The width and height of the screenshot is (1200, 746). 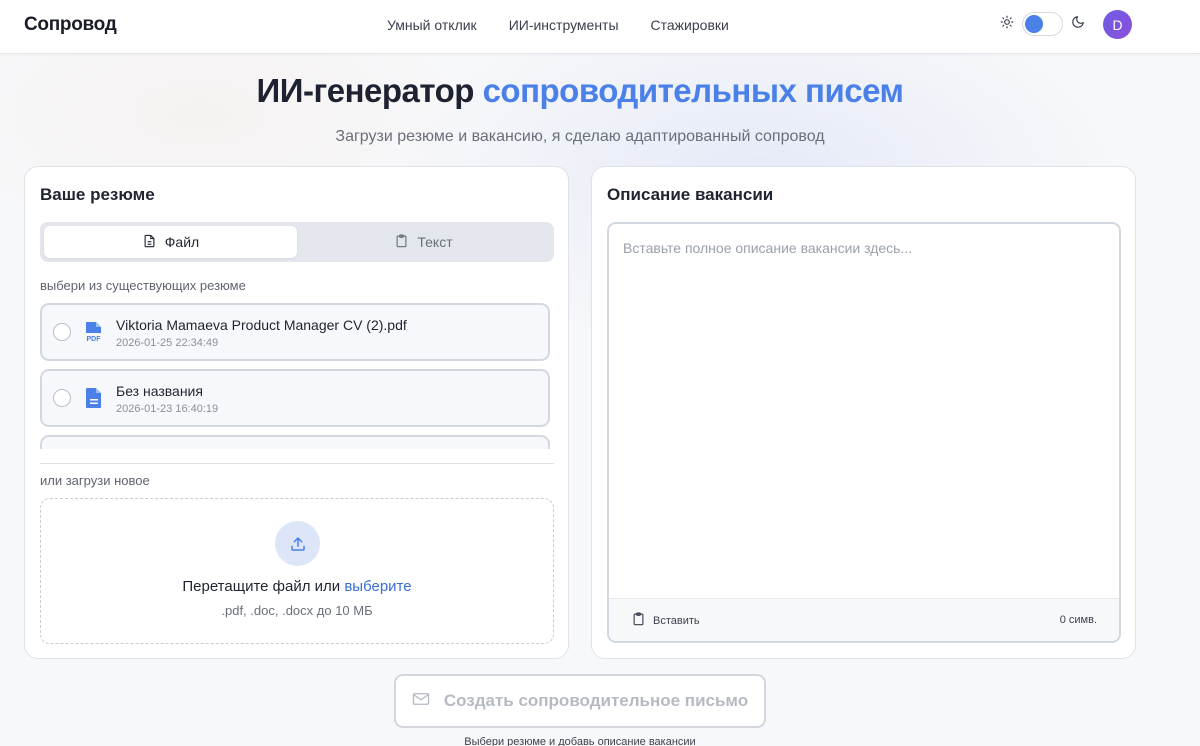 What do you see at coordinates (167, 343) in the screenshot?
I see `resume-date: 2026-01-25 22:34:49` at bounding box center [167, 343].